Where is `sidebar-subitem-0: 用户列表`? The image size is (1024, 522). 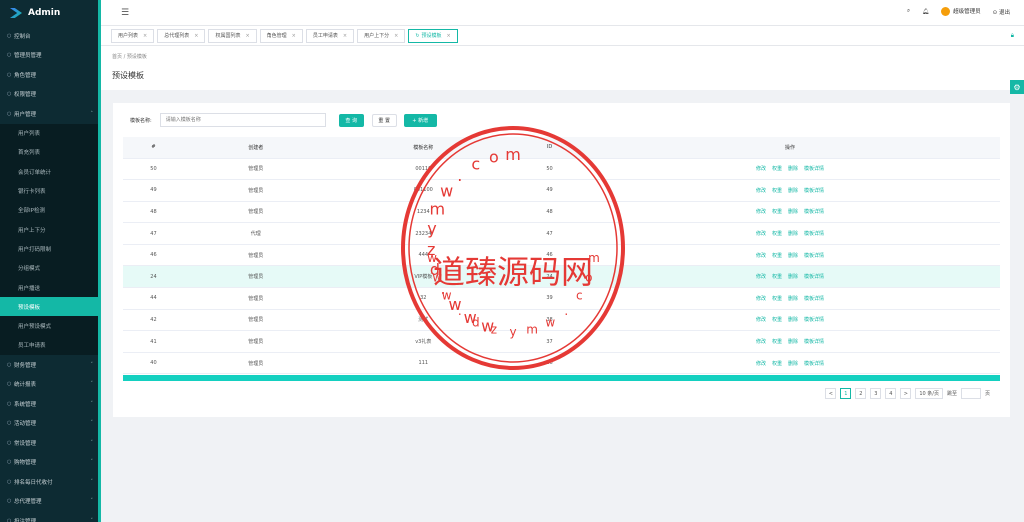 sidebar-subitem-0: 用户列表 is located at coordinates (50, 133).